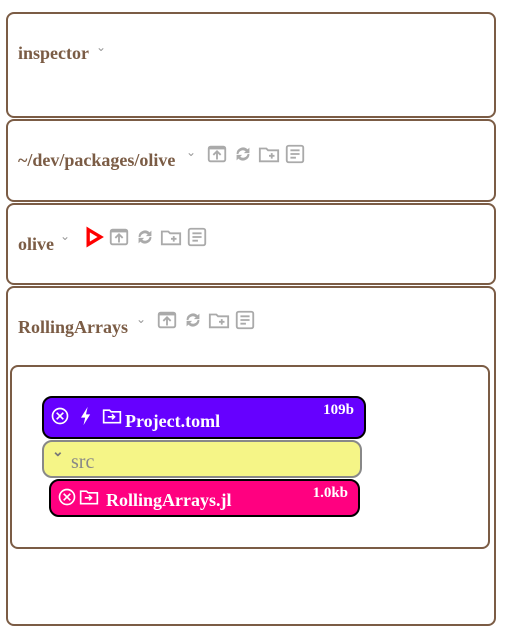  What do you see at coordinates (330, 493) in the screenshot?
I see `file-size: 1.0kb` at bounding box center [330, 493].